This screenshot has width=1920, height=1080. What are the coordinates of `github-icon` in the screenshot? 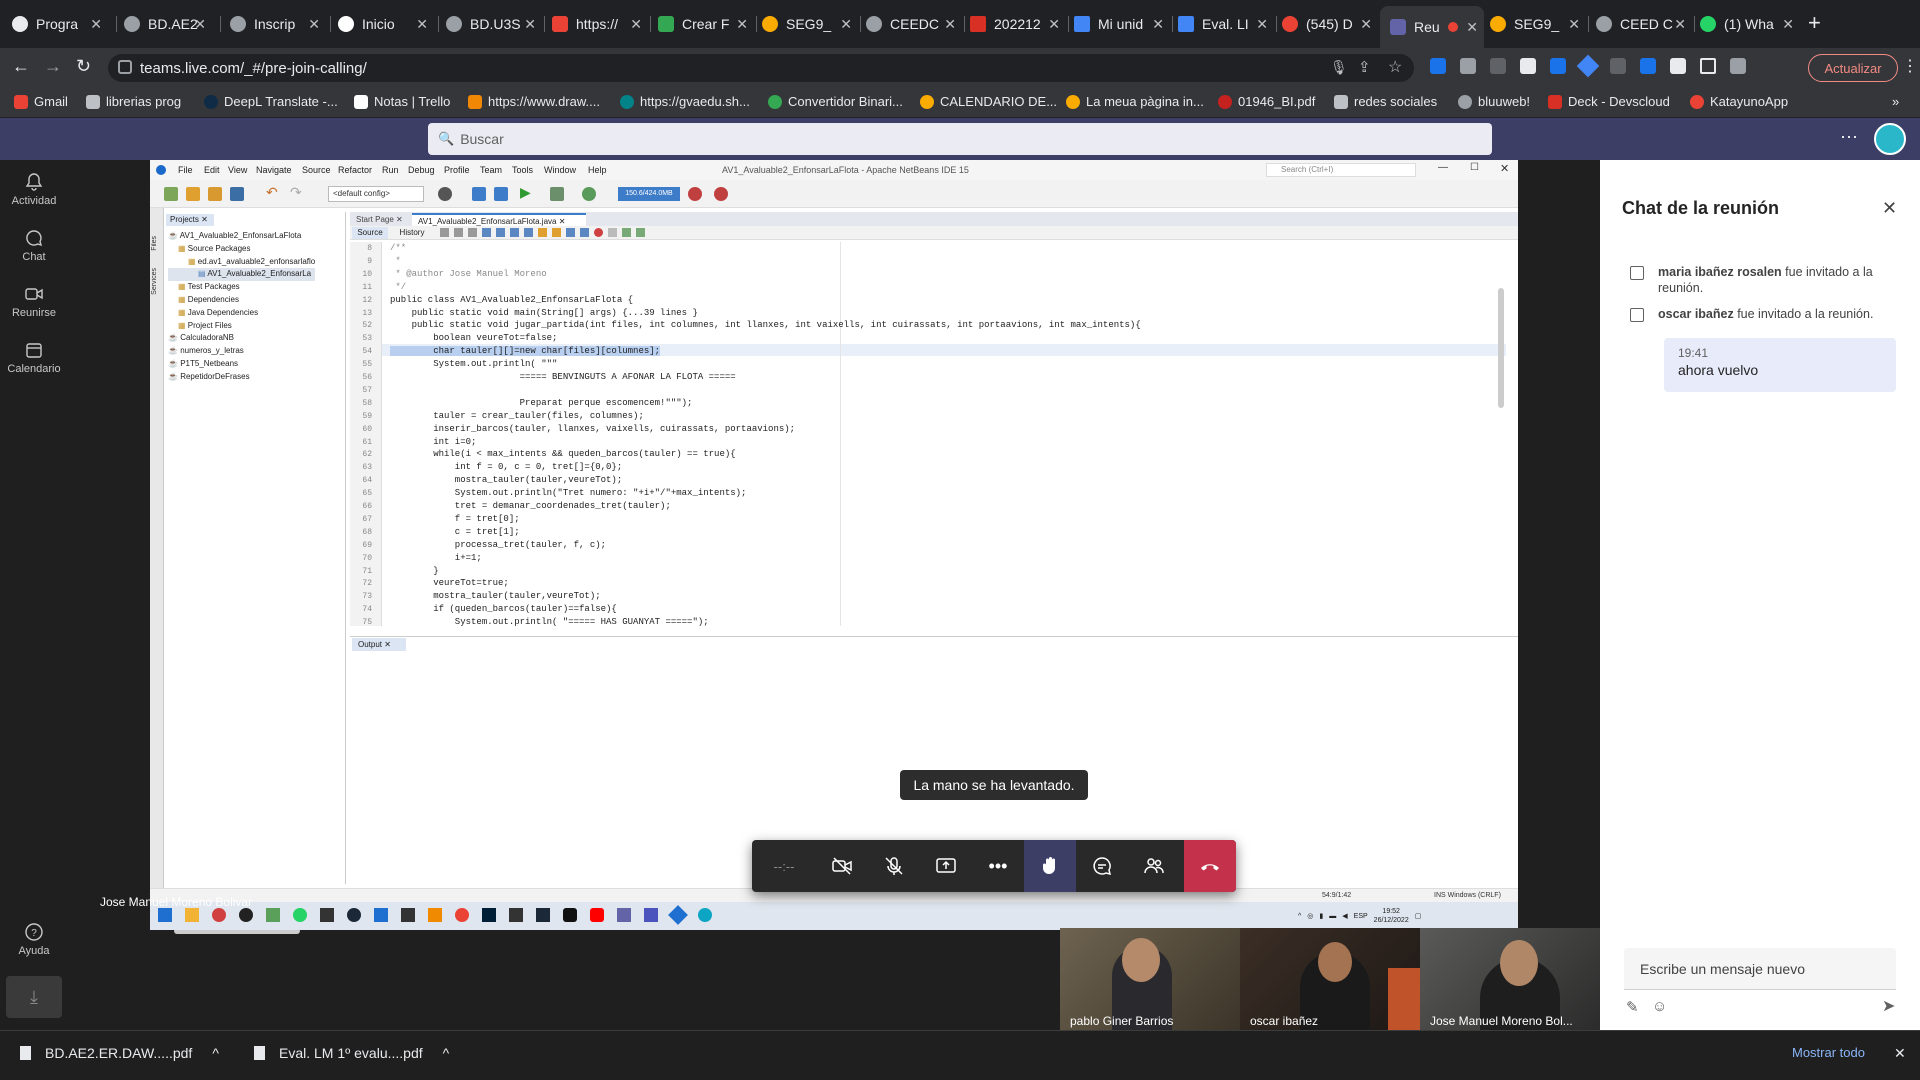 It's located at (246, 915).